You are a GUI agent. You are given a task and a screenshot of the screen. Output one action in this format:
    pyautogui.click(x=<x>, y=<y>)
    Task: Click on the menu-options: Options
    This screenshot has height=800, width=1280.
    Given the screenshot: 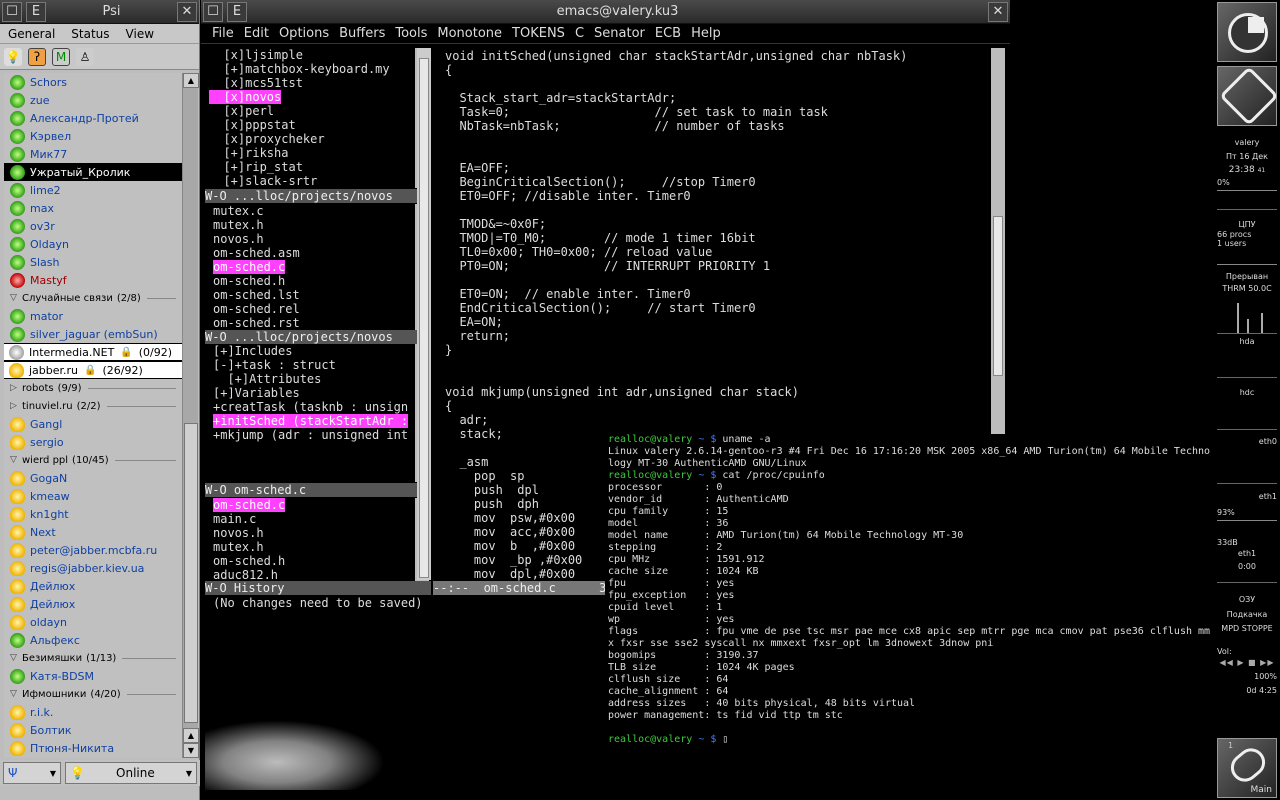 What is the action you would take?
    pyautogui.click(x=304, y=33)
    